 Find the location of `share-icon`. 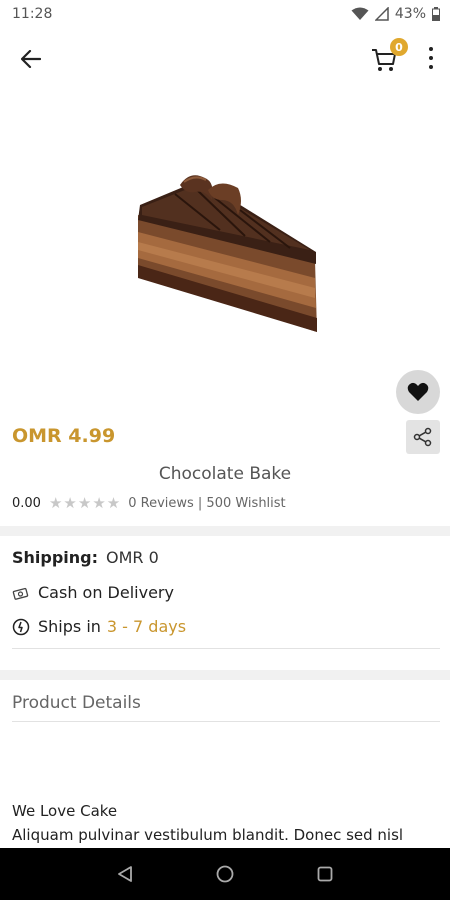

share-icon is located at coordinates (422, 437).